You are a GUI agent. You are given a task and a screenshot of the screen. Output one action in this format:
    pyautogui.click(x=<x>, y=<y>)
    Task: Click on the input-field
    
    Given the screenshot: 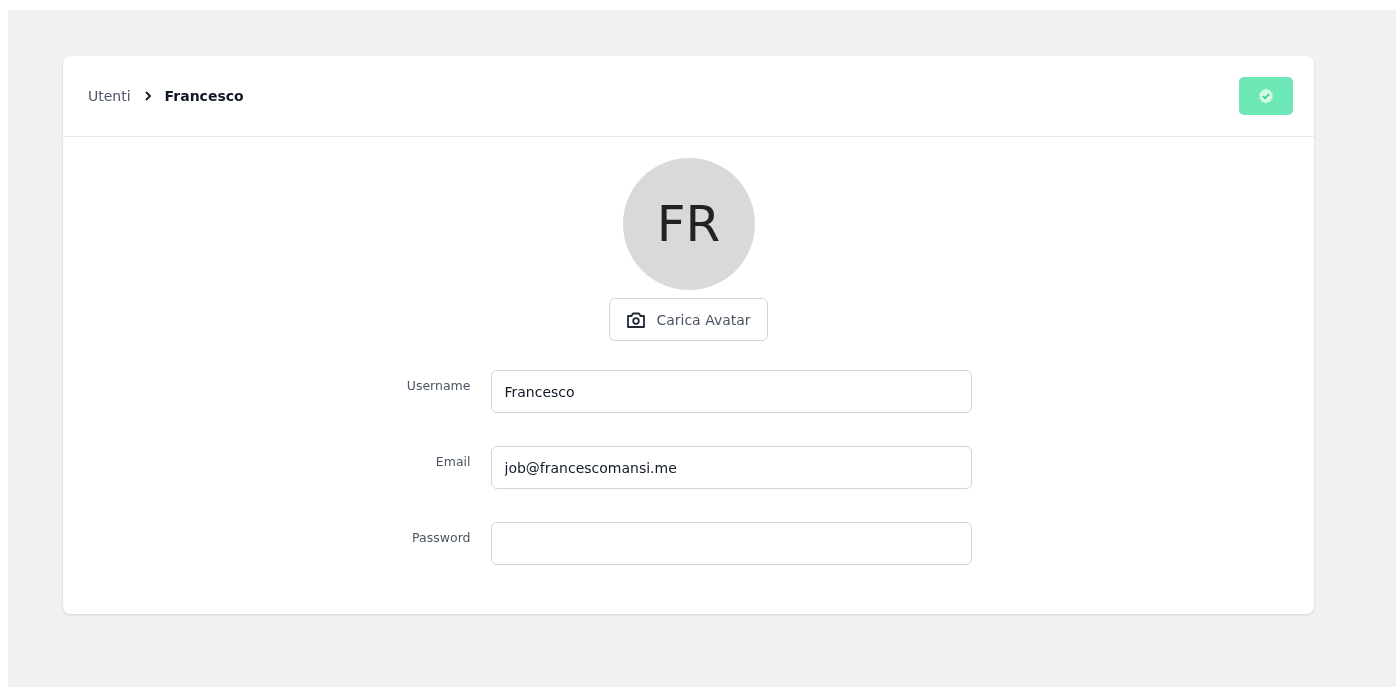 What is the action you would take?
    pyautogui.click(x=731, y=543)
    